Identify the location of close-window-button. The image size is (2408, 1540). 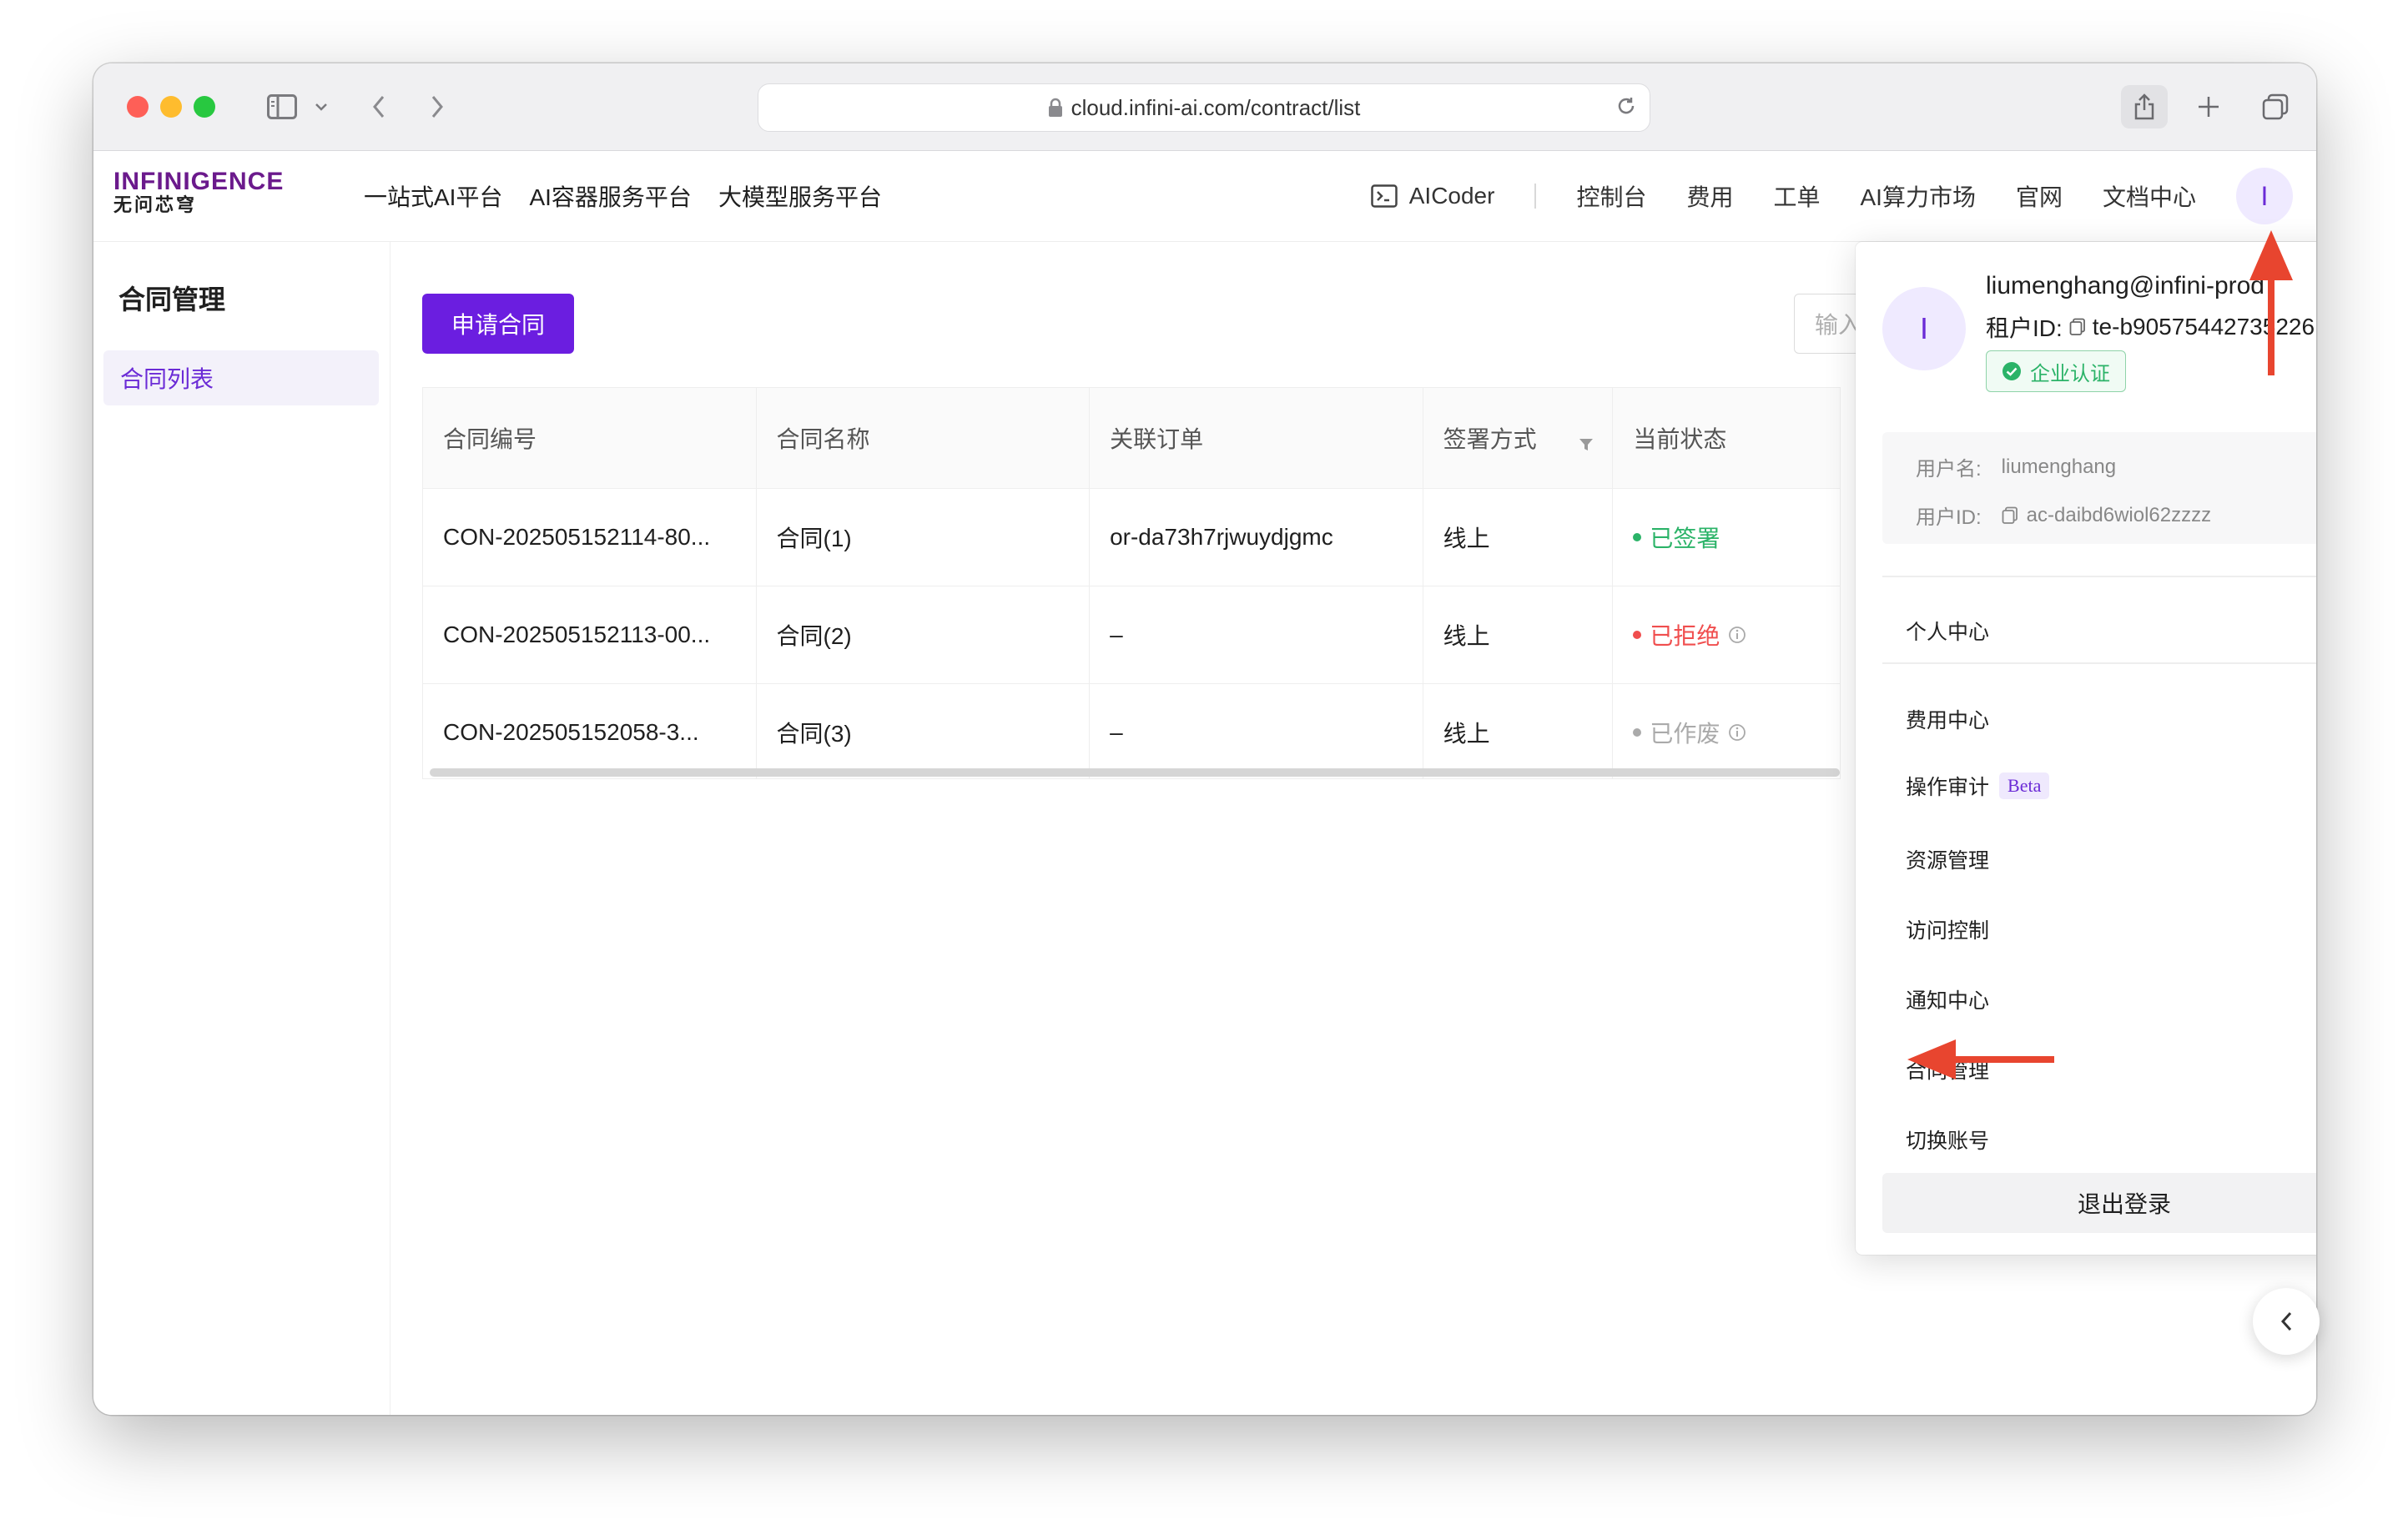
(138, 107).